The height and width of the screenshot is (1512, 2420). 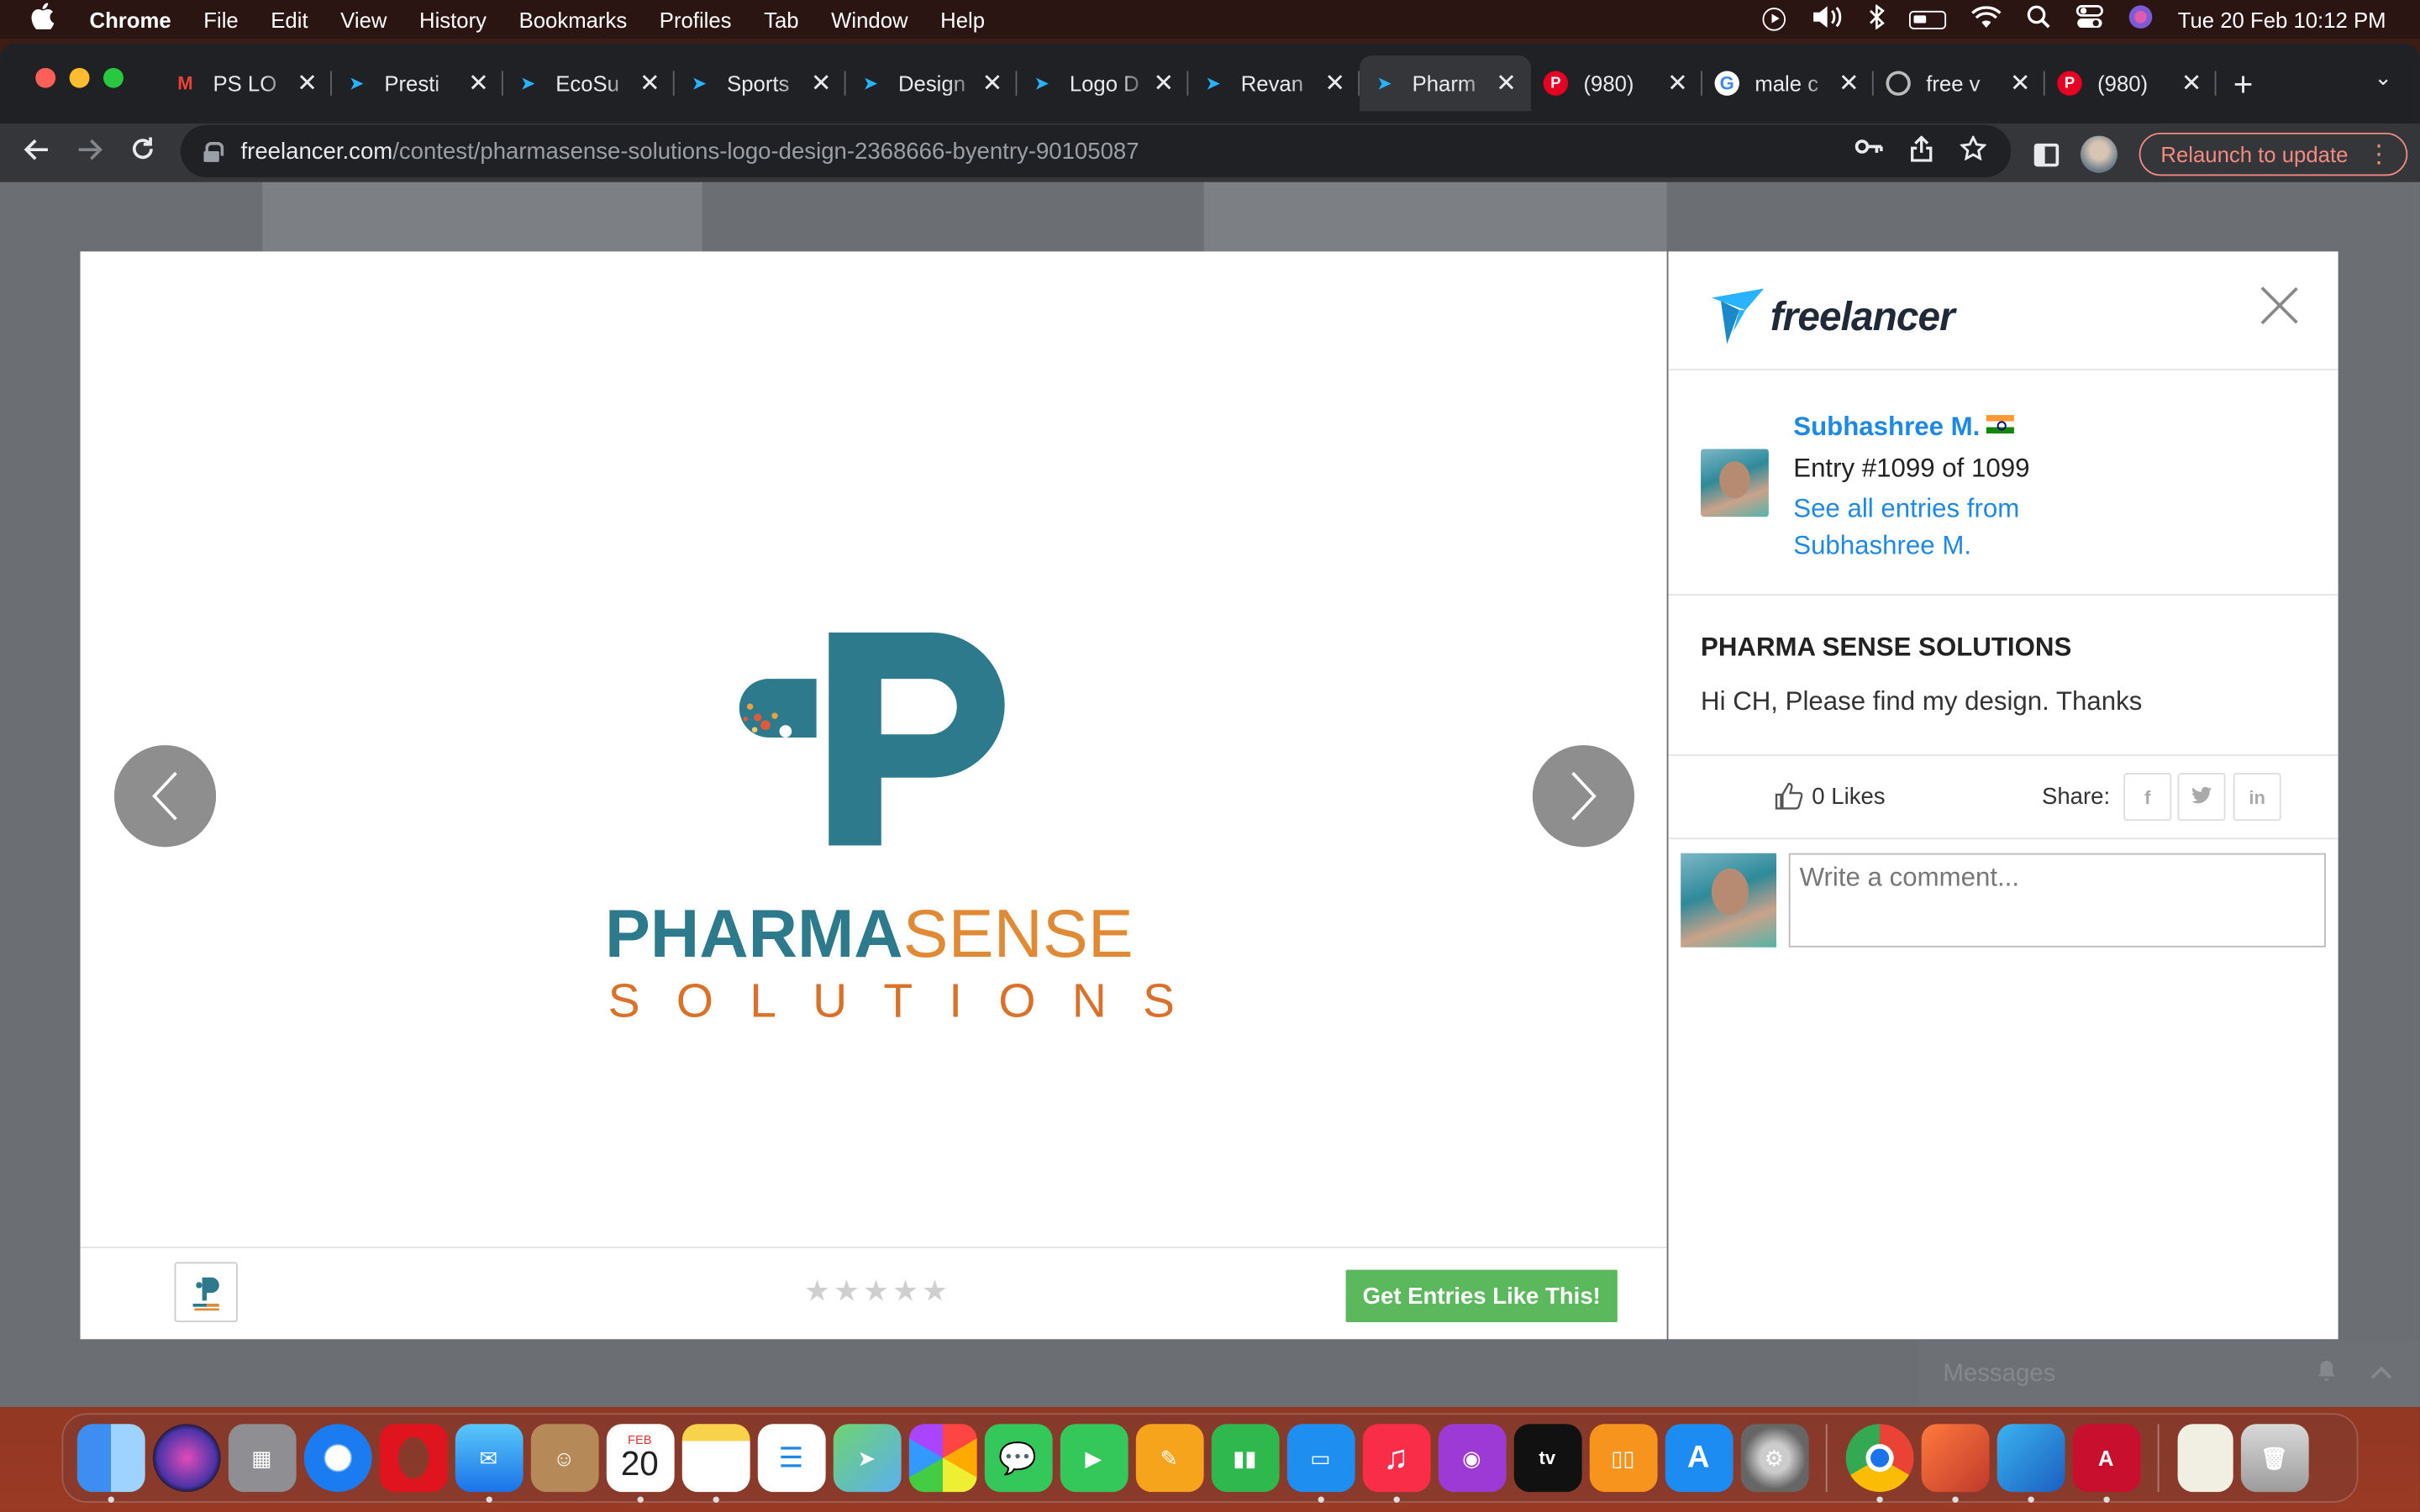 What do you see at coordinates (337, 1458) in the screenshot?
I see `safari-icon` at bounding box center [337, 1458].